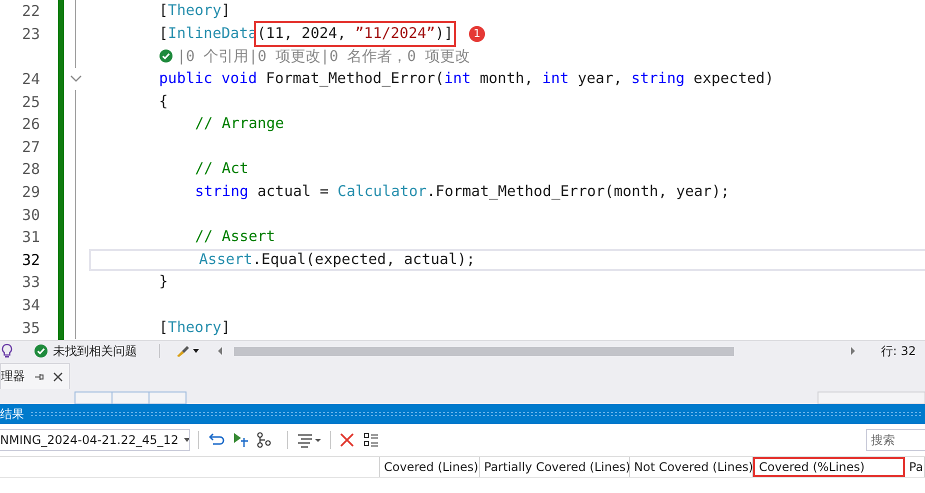 This screenshot has height=493, width=925. What do you see at coordinates (31, 215) in the screenshot?
I see `line-number: 30` at bounding box center [31, 215].